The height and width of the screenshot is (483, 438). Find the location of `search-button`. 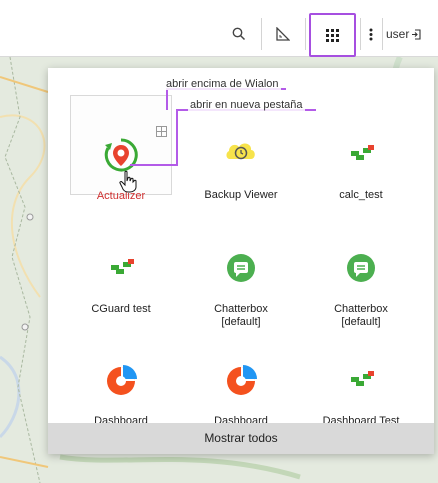

search-button is located at coordinates (239, 34).